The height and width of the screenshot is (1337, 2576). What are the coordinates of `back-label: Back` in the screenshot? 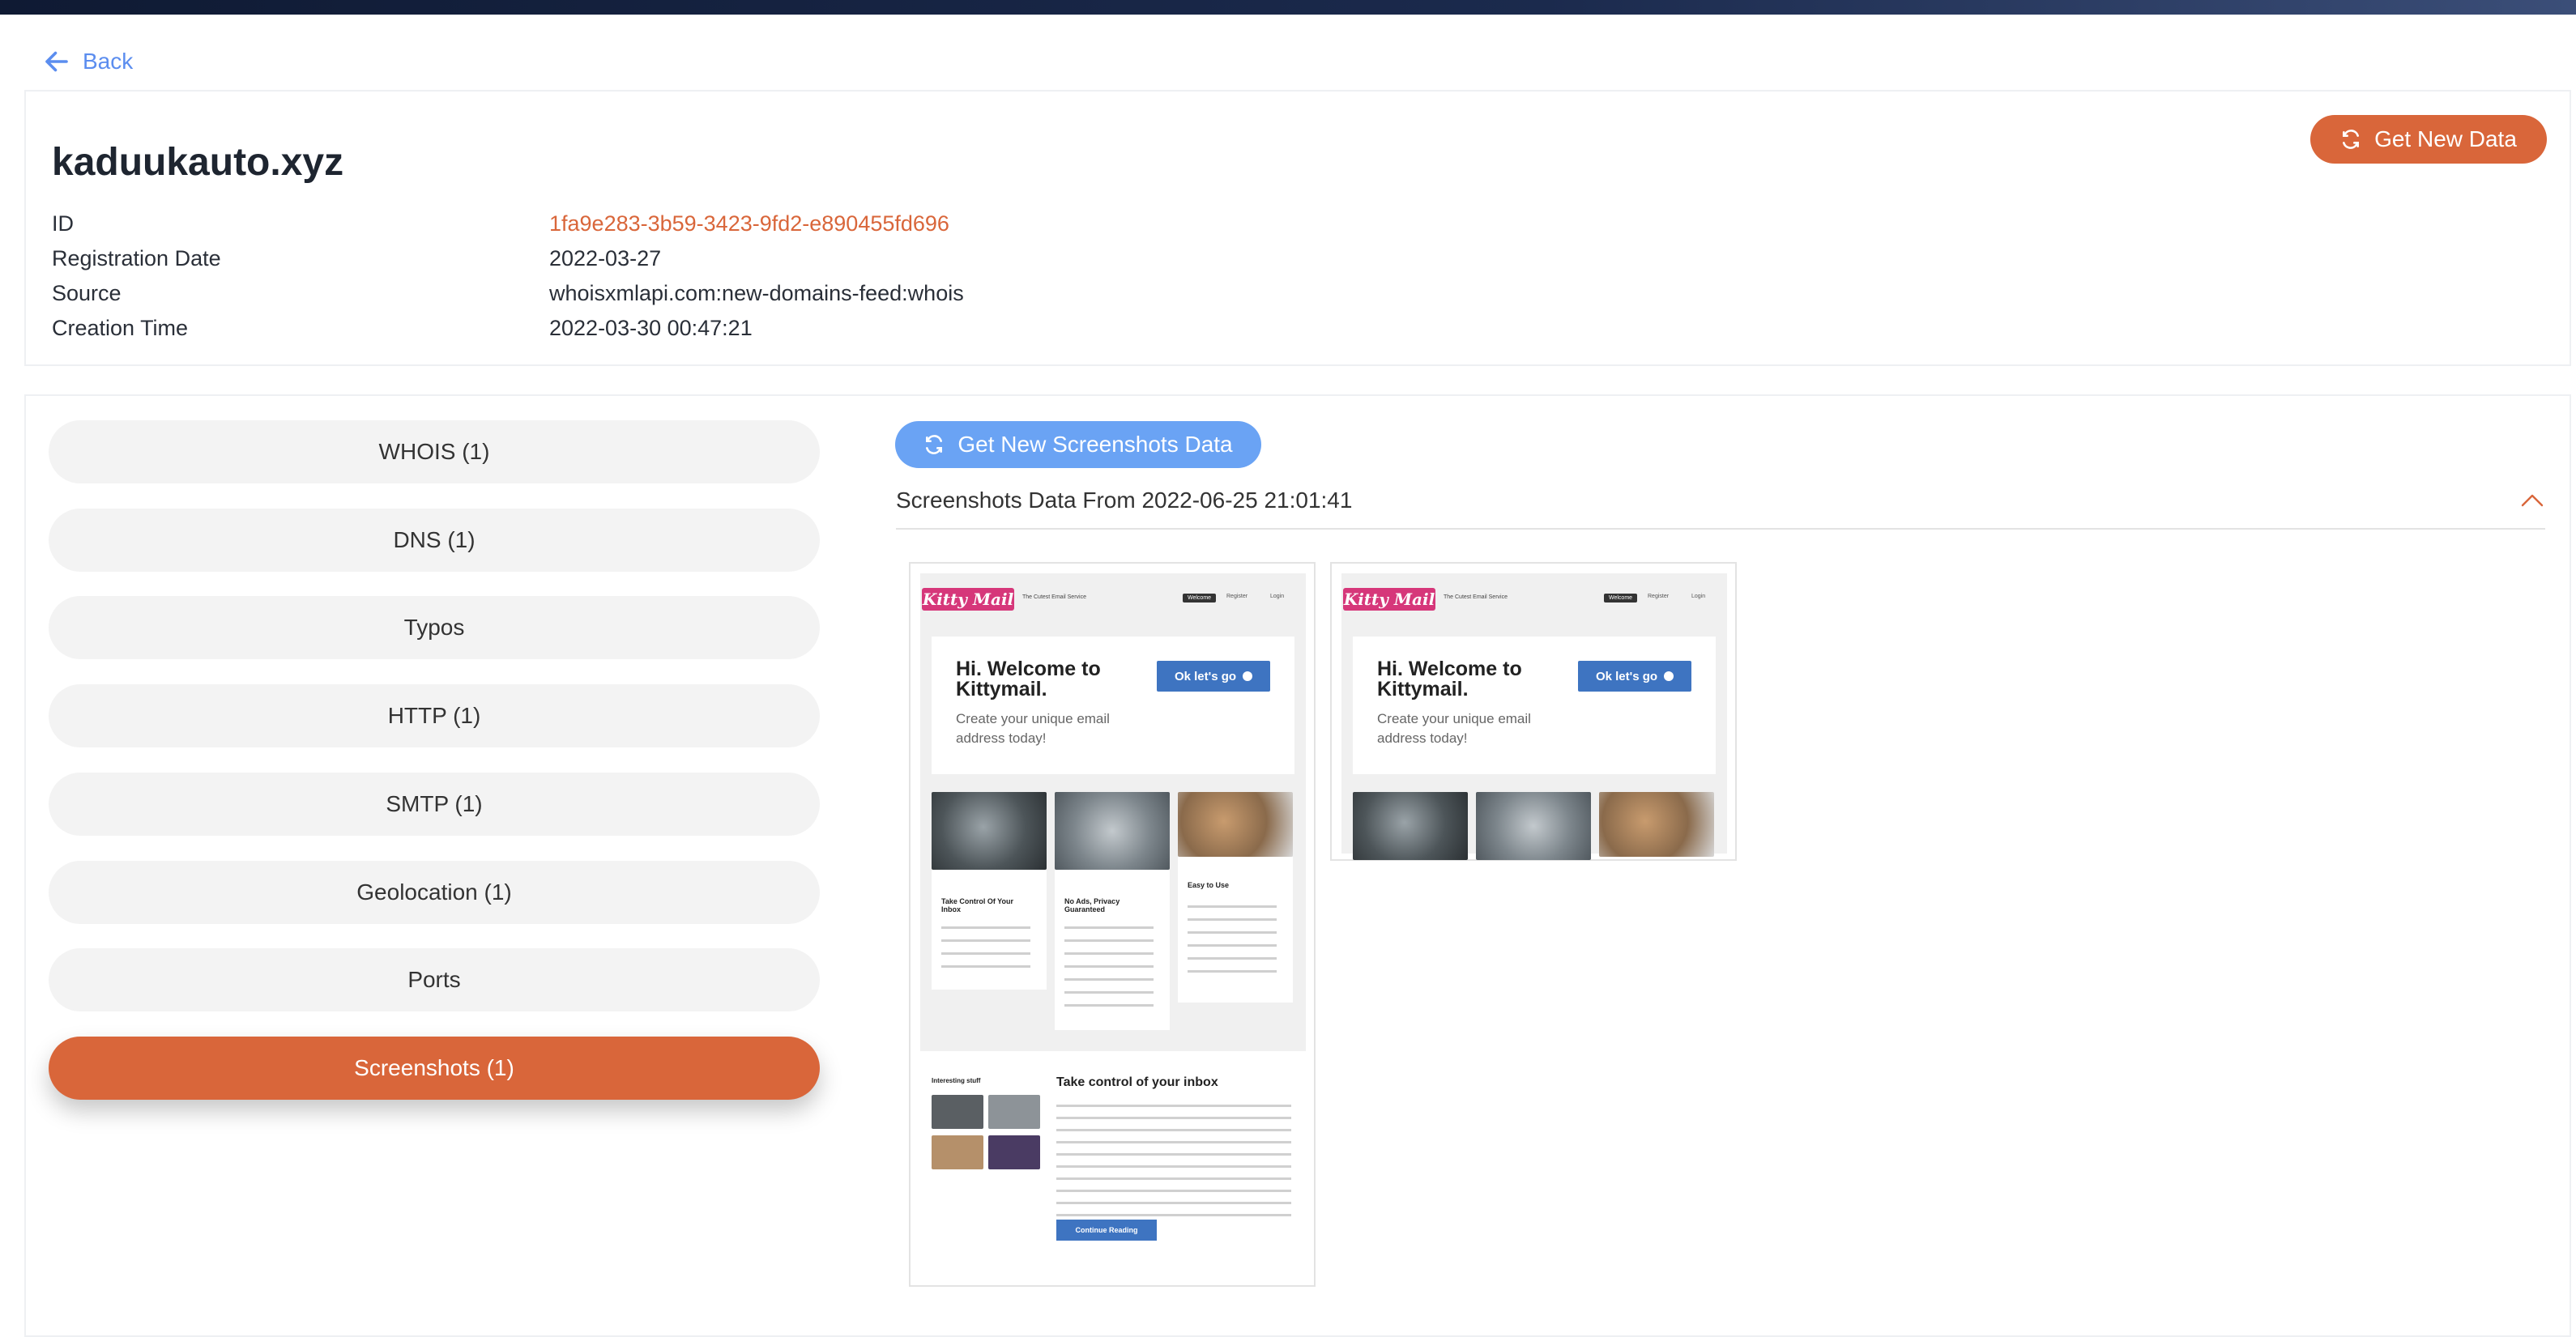 It's located at (108, 62).